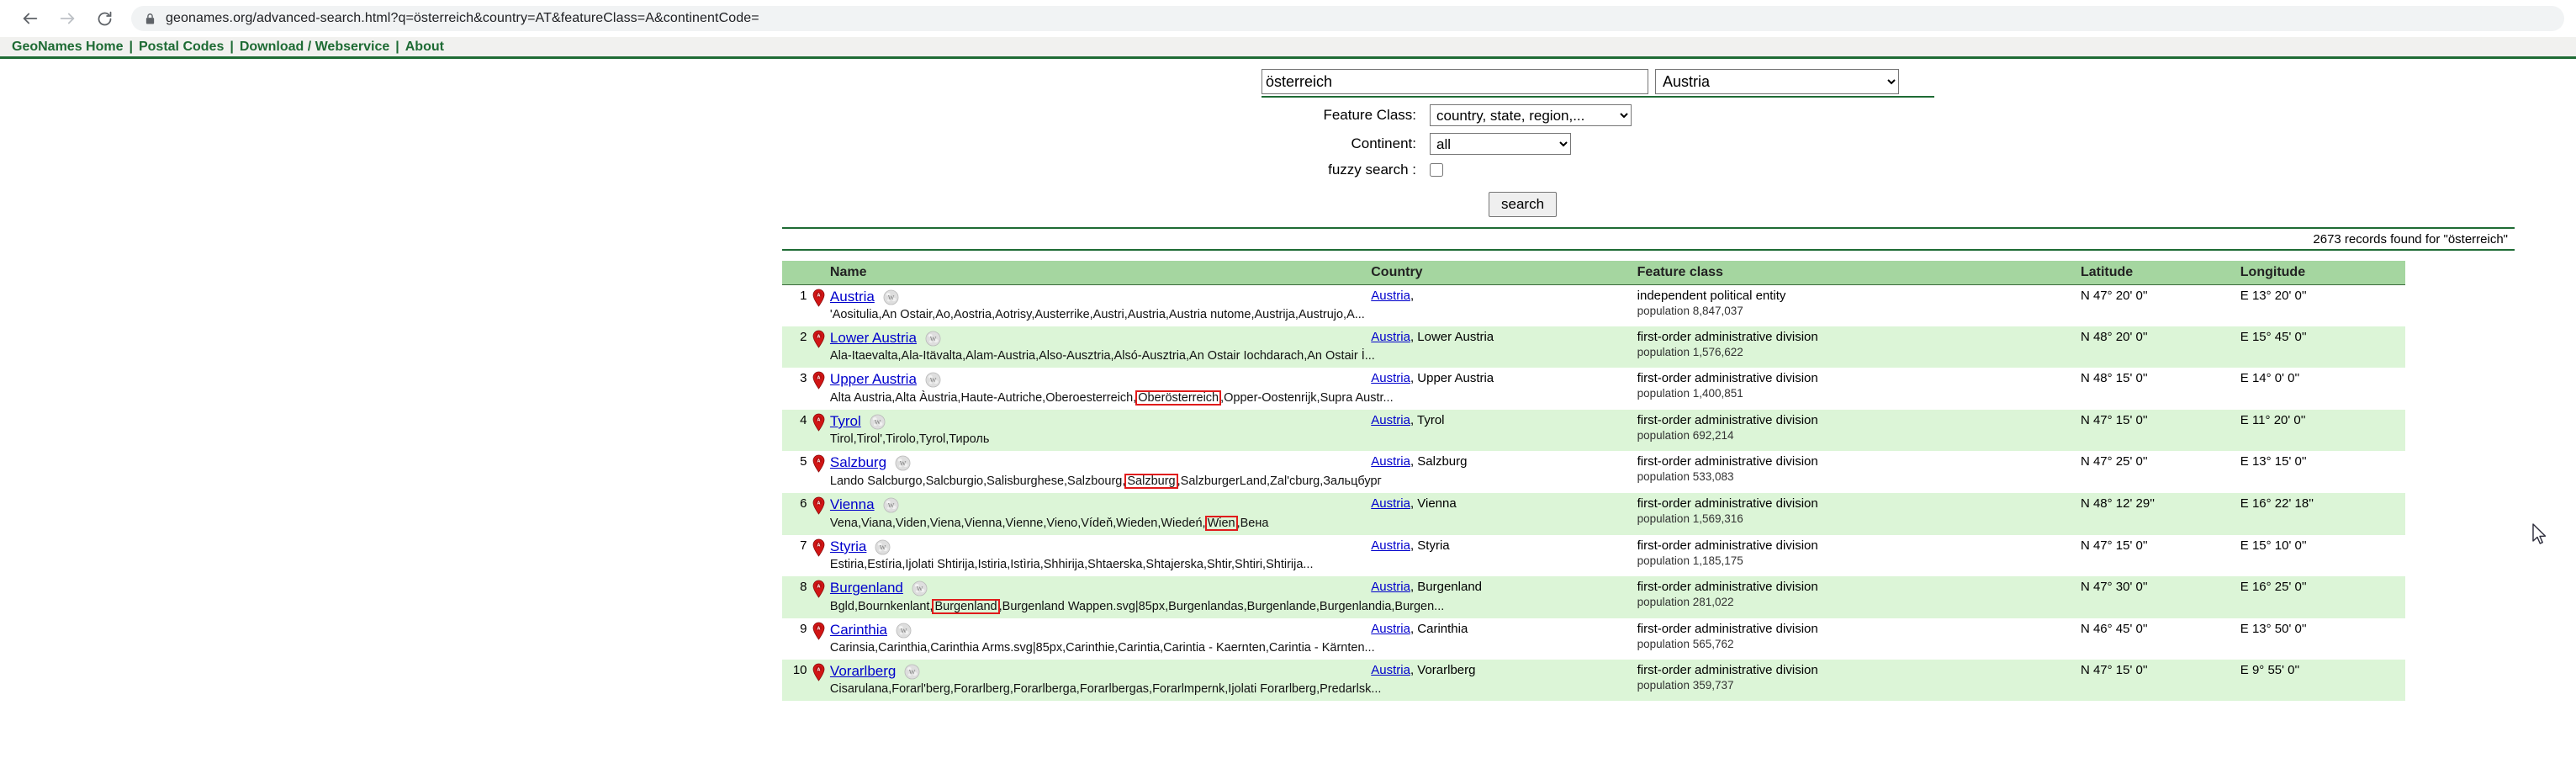 The height and width of the screenshot is (774, 2576). What do you see at coordinates (873, 379) in the screenshot?
I see `place-name-link: Upper Austria` at bounding box center [873, 379].